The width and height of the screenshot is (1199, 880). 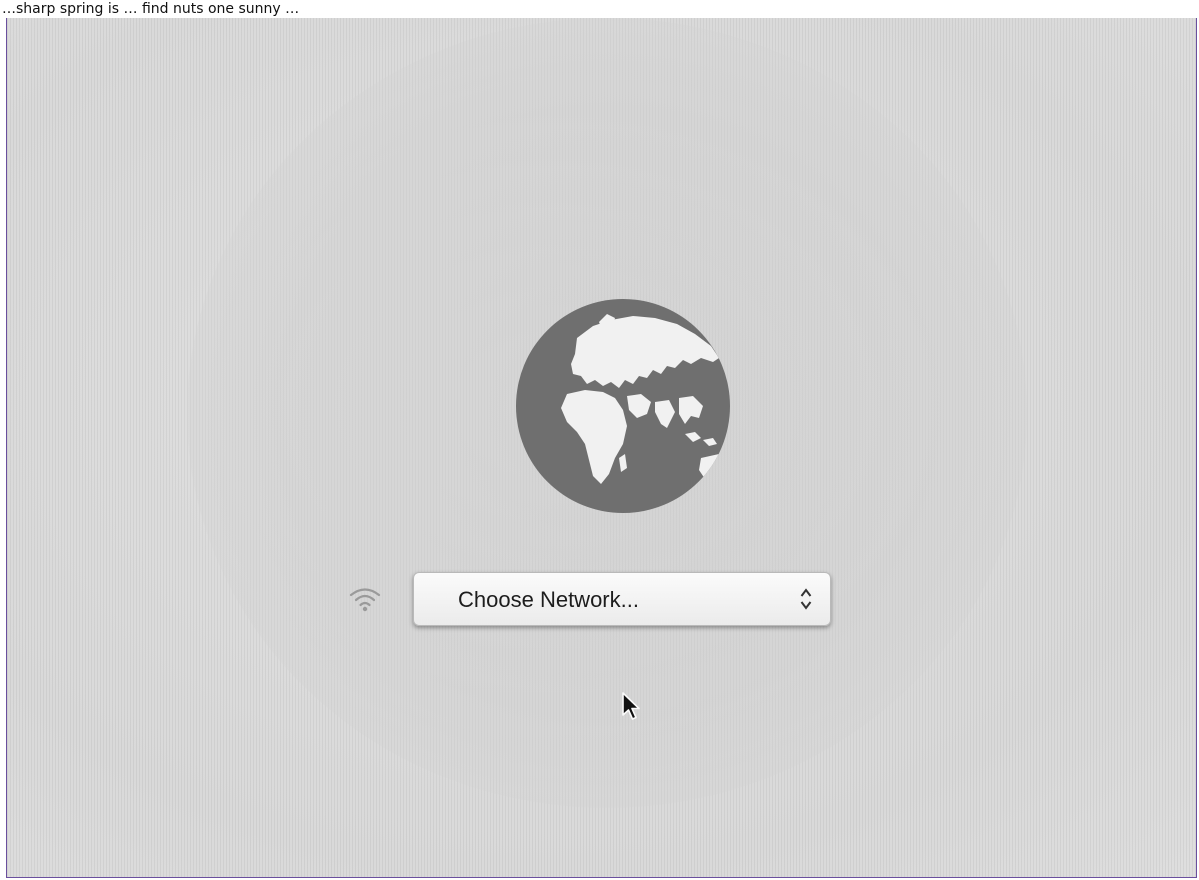 I want to click on wifi-icon, so click(x=365, y=600).